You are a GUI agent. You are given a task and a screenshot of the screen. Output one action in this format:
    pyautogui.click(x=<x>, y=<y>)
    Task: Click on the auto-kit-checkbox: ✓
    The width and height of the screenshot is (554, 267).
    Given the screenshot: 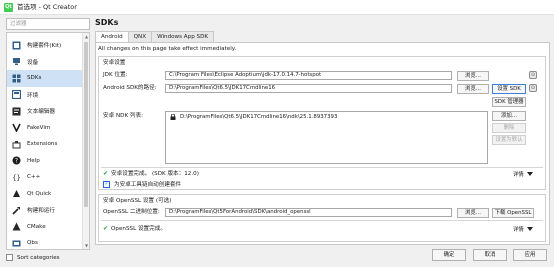 What is the action you would take?
    pyautogui.click(x=106, y=184)
    